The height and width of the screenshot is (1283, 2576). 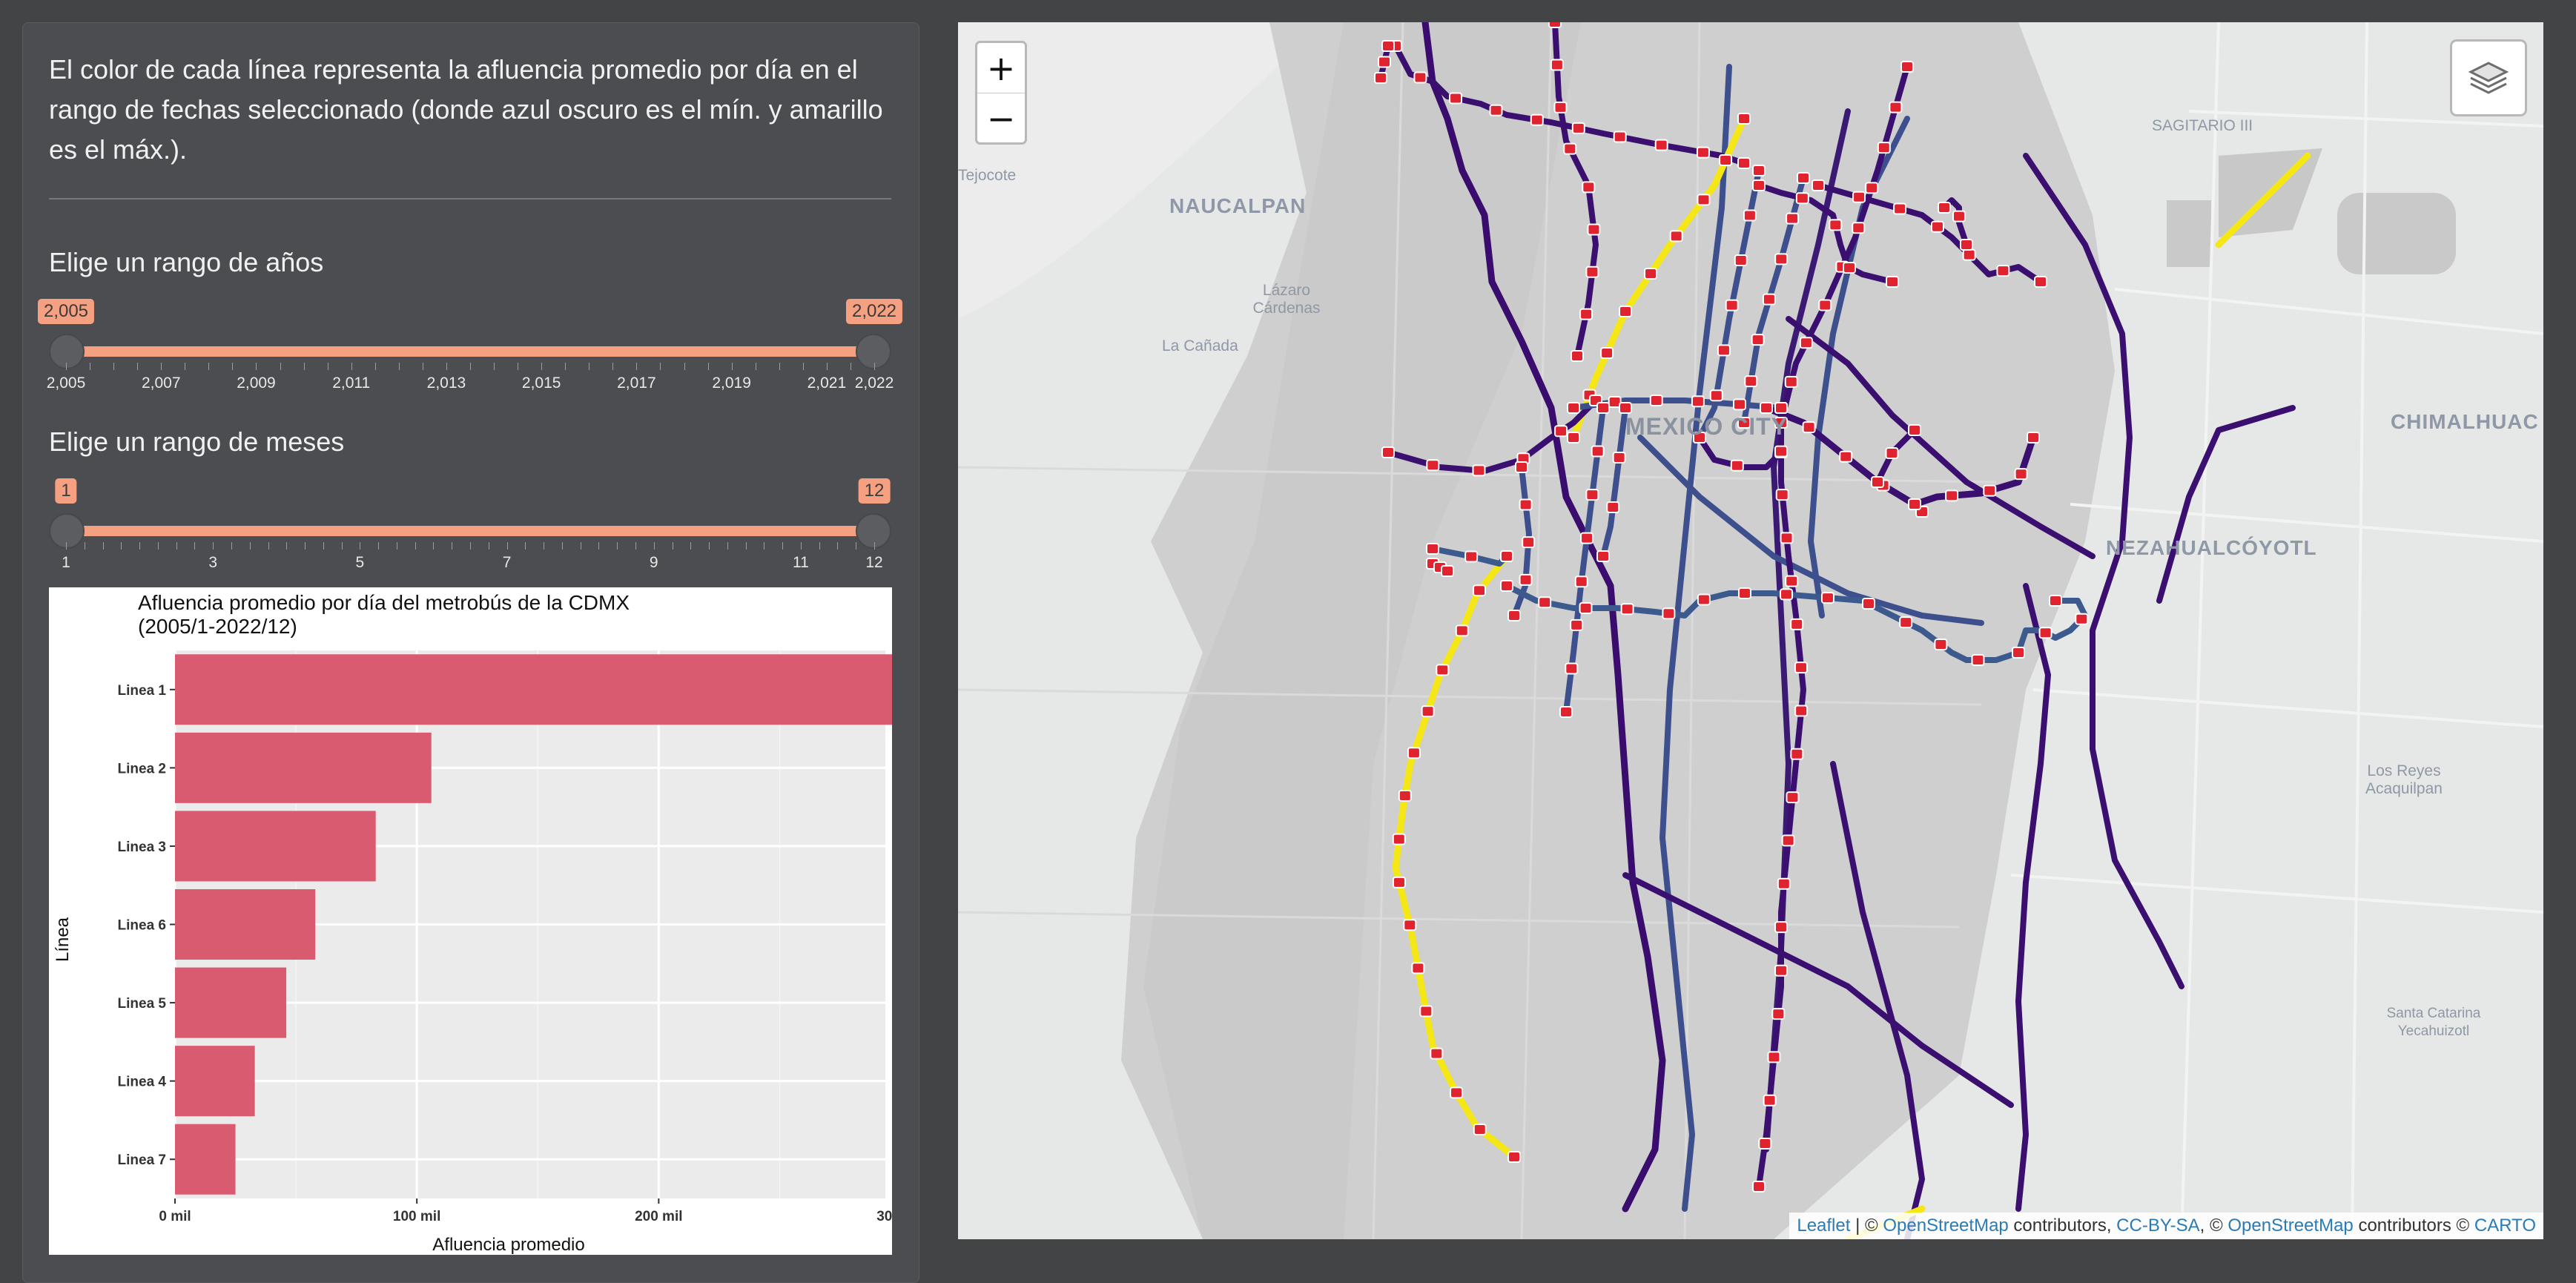 I want to click on layers-button, so click(x=2488, y=78).